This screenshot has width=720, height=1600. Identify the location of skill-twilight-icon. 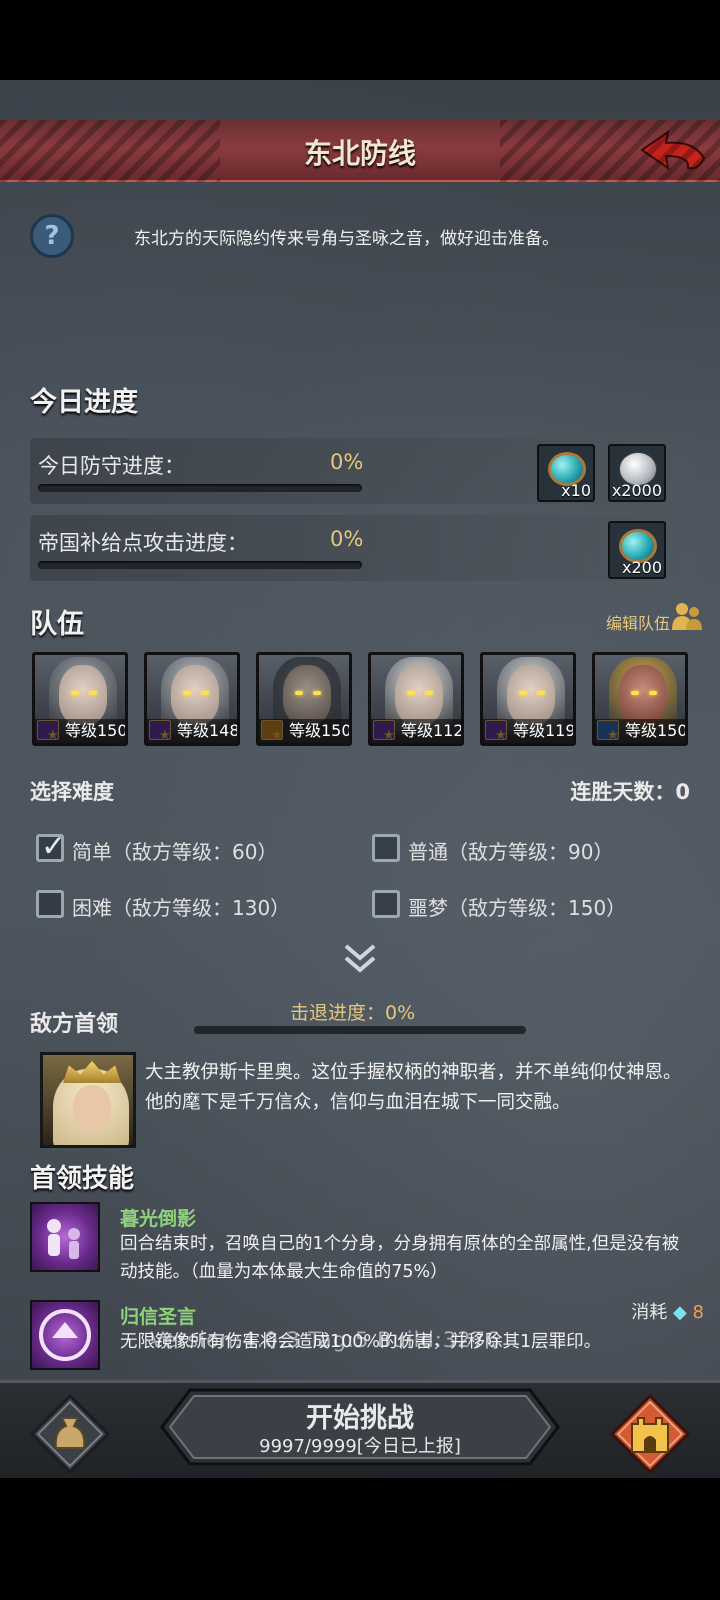
(65, 1237).